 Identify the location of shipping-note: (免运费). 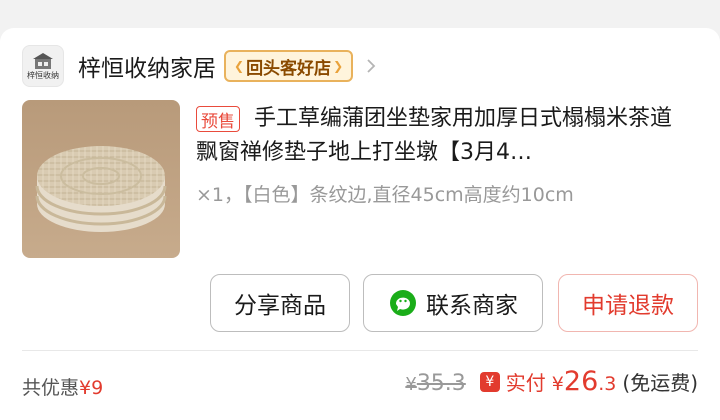
(660, 383).